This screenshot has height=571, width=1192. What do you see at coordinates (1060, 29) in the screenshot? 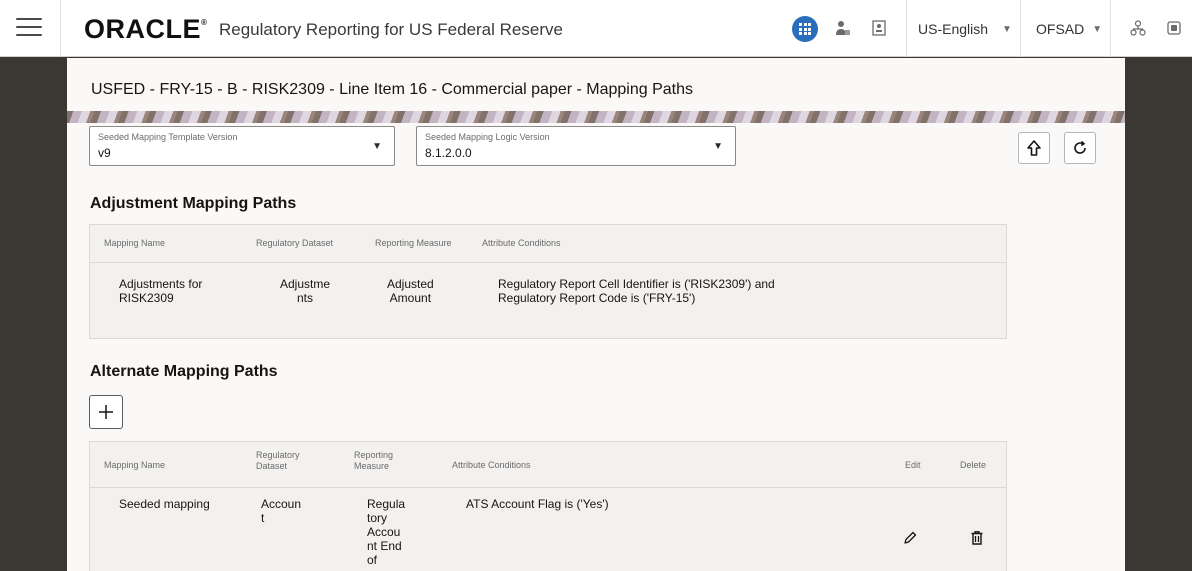
I see `user-name: OFSAD` at bounding box center [1060, 29].